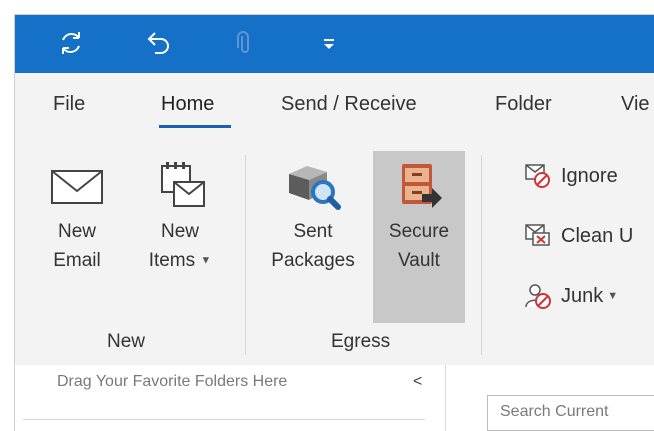 The width and height of the screenshot is (654, 431). I want to click on junk-label: Junk, so click(582, 295).